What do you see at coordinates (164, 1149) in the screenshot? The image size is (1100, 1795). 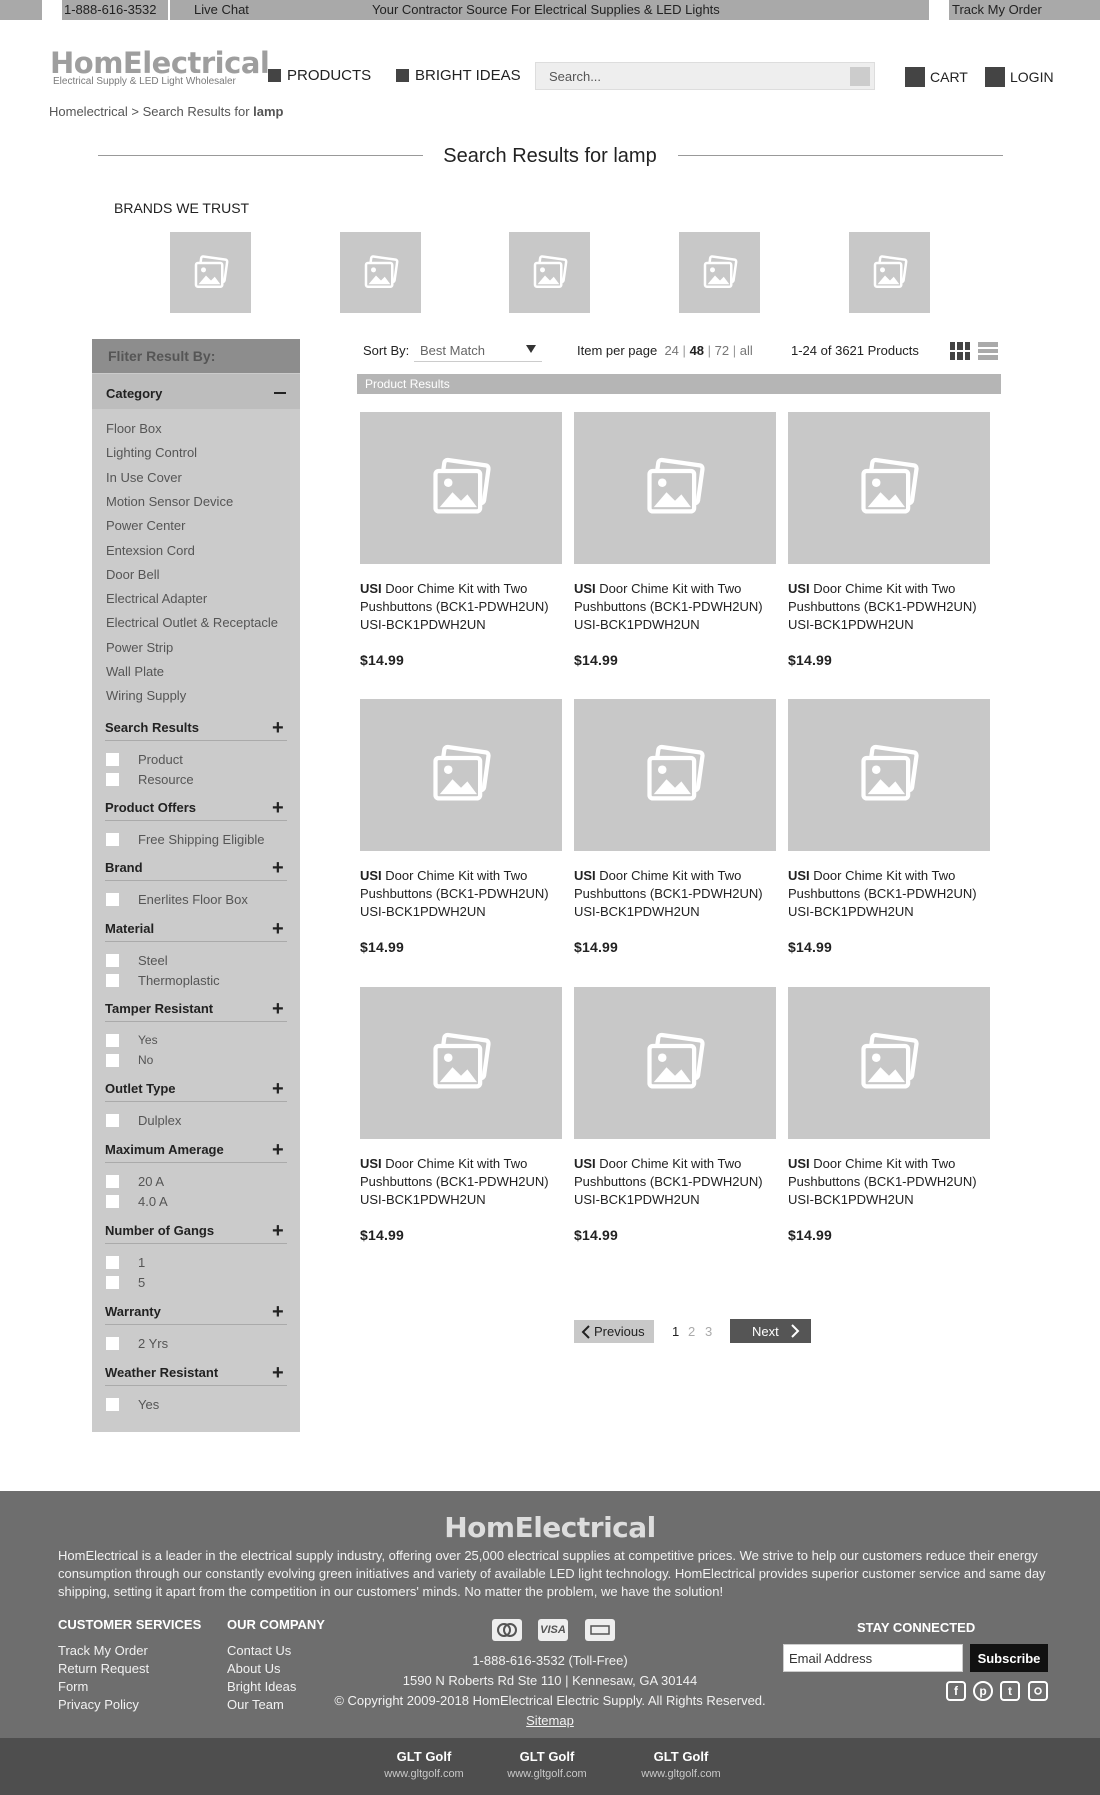 I see `filter-section-title: Maximum Amerage` at bounding box center [164, 1149].